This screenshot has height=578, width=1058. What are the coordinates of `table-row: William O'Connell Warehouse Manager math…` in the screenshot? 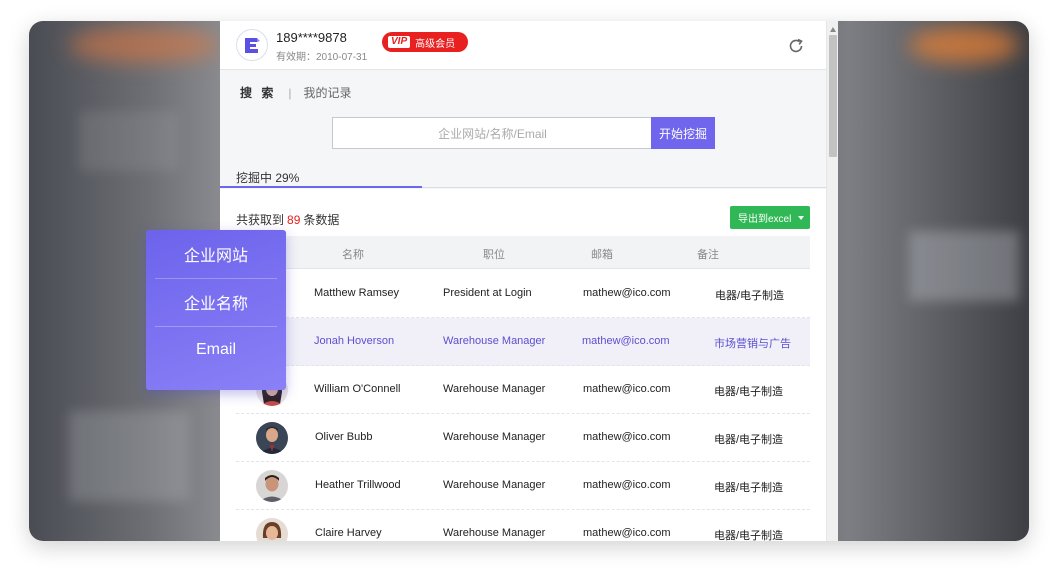 It's located at (523, 390).